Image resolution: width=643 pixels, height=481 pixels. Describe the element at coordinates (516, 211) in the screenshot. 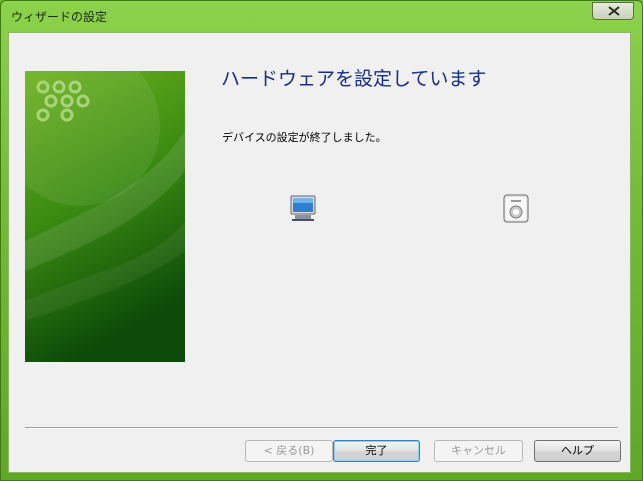

I see `device-icon` at that location.